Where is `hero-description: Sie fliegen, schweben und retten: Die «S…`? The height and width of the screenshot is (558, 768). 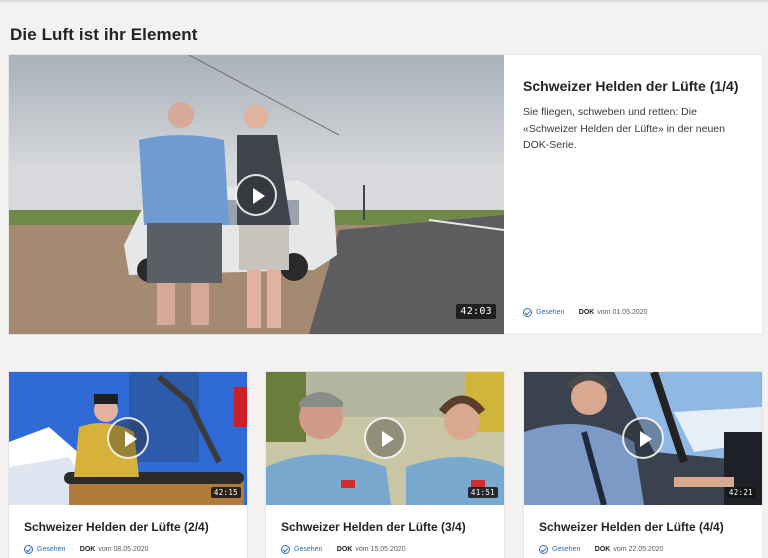 hero-description: Sie fliegen, schweben und retten: Die «S… is located at coordinates (624, 128).